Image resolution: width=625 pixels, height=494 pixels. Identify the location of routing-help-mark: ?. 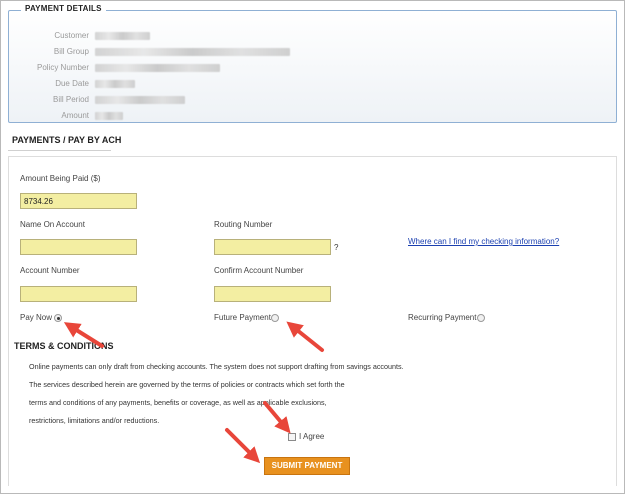
(336, 247).